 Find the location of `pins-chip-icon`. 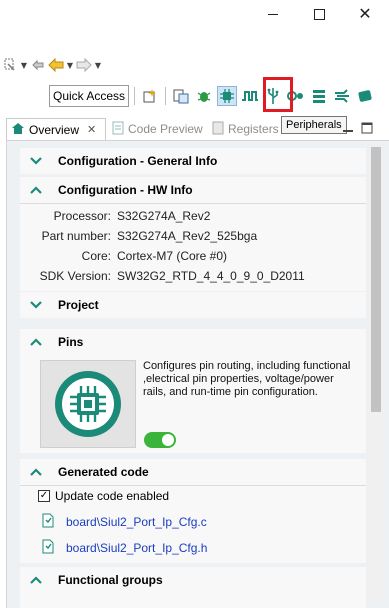

pins-chip-icon is located at coordinates (88, 404).